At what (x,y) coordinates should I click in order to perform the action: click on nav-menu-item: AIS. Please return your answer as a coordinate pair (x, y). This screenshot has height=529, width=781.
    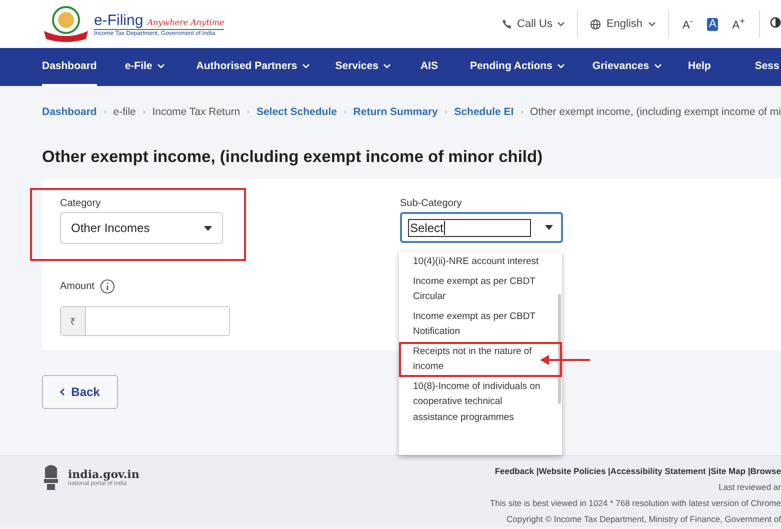
    Looking at the image, I should click on (429, 67).